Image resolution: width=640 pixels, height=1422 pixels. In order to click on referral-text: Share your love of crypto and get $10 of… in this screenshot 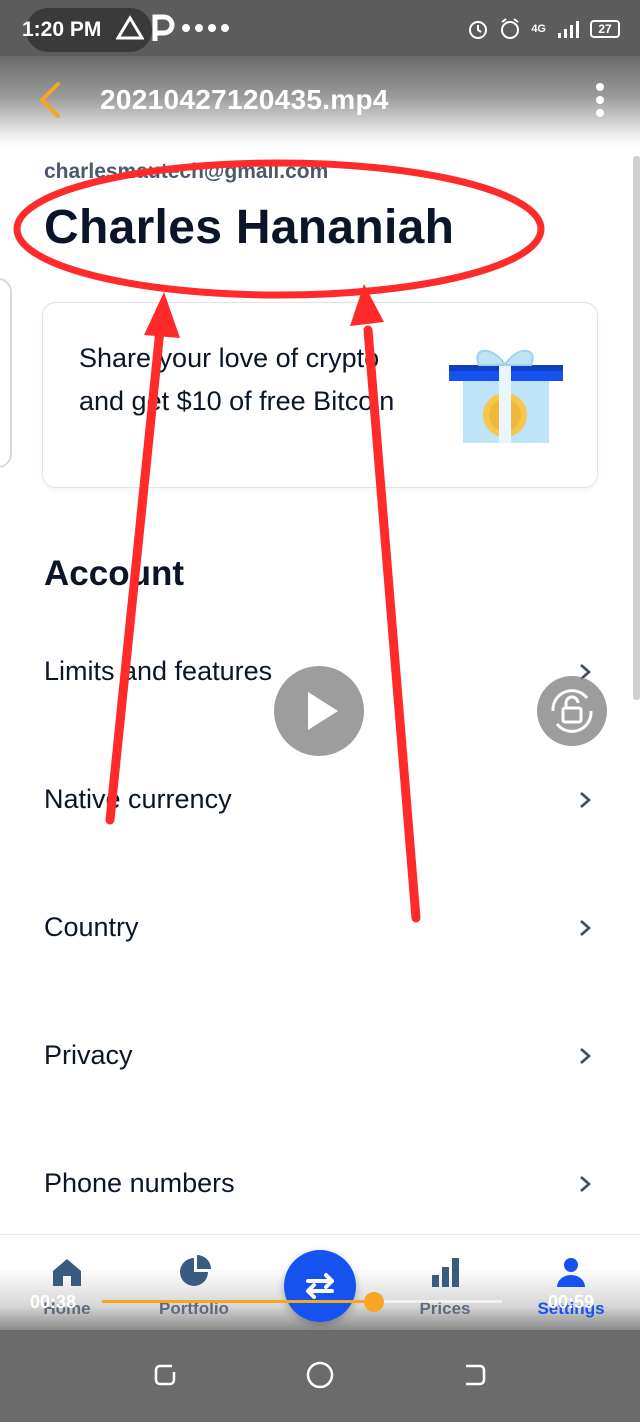, I will do `click(237, 379)`.